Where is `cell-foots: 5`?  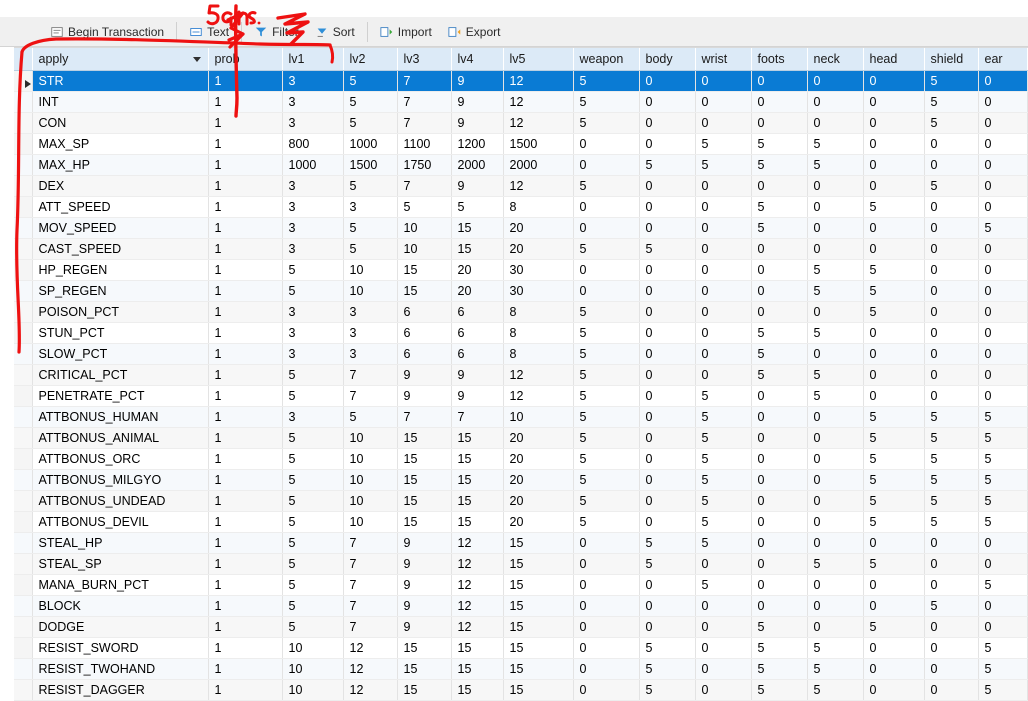
cell-foots: 5 is located at coordinates (779, 375).